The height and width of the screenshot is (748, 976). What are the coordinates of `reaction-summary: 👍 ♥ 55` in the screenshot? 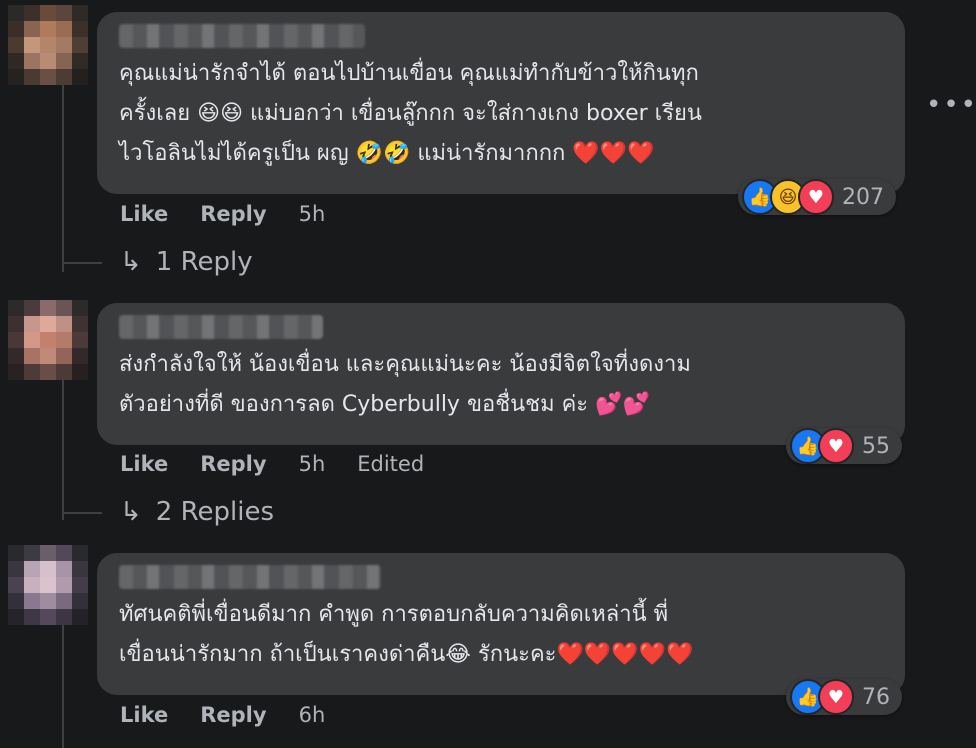 It's located at (844, 446).